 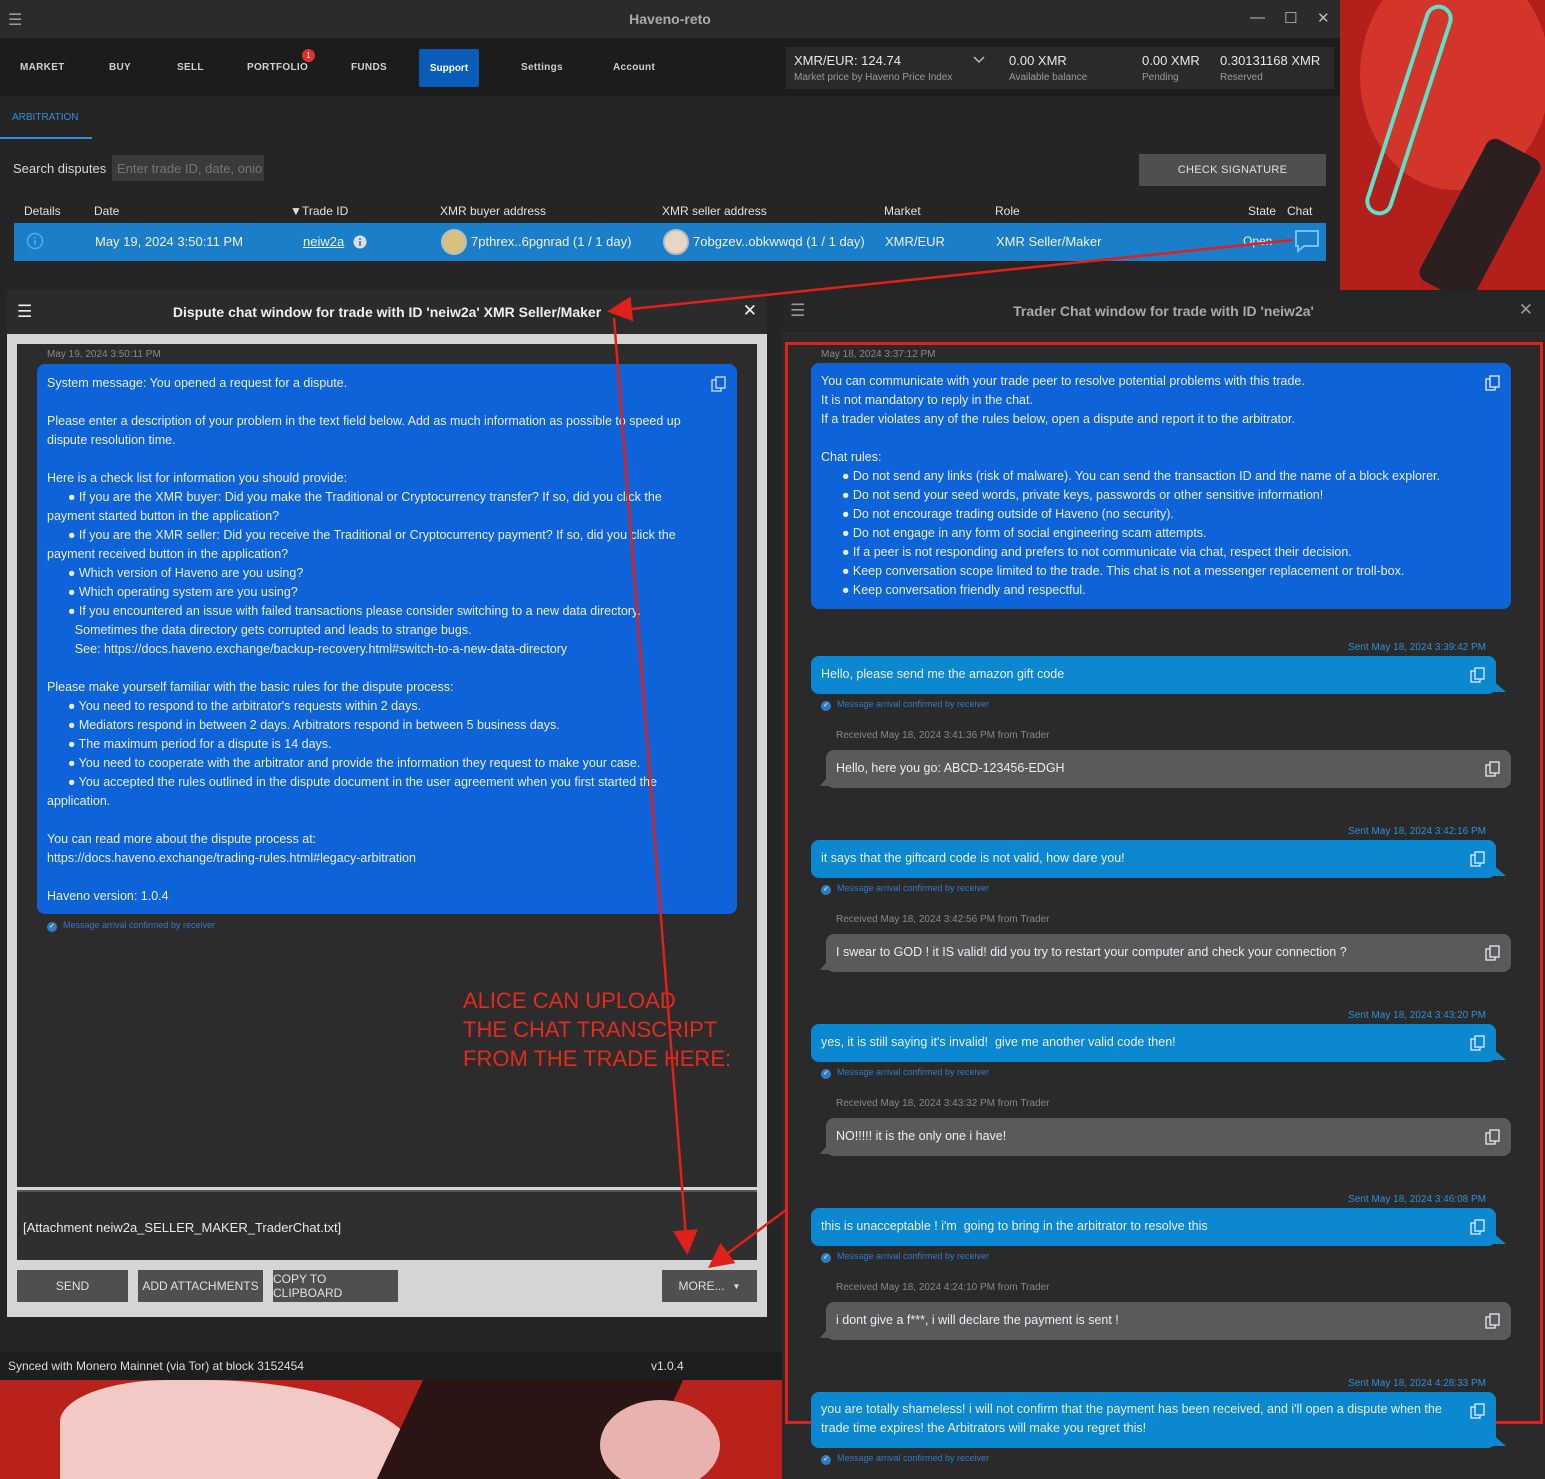 I want to click on arrow-trader-to-more, so click(x=747, y=1238).